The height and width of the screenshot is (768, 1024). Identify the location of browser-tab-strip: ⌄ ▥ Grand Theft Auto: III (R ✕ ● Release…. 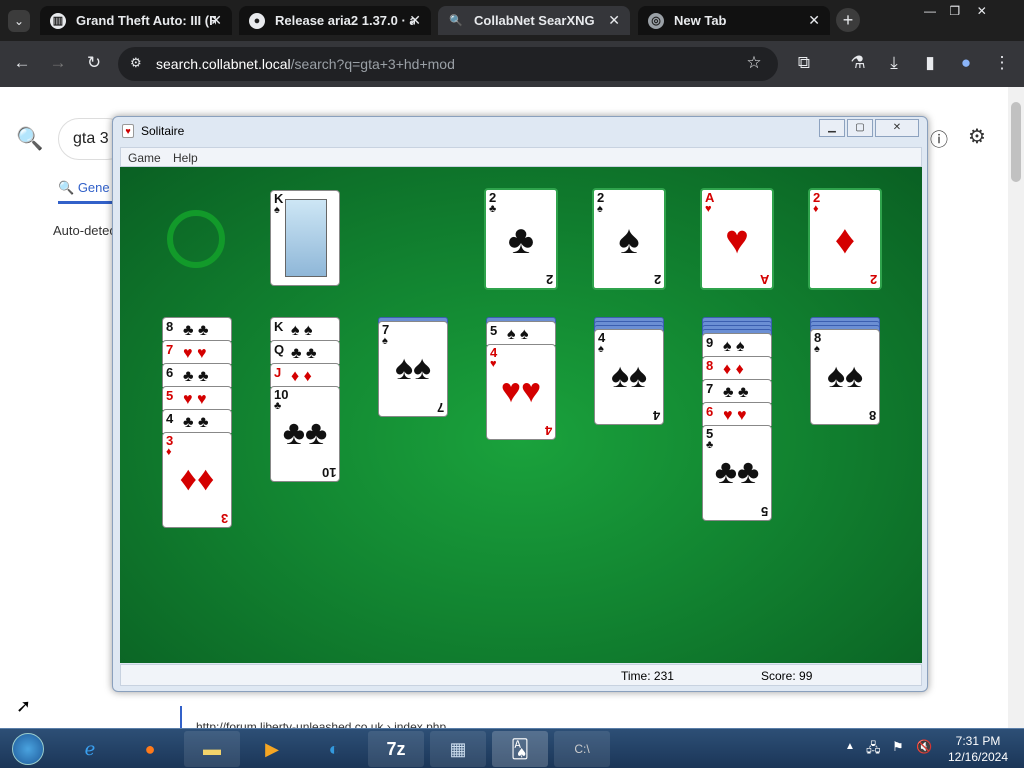
(512, 20).